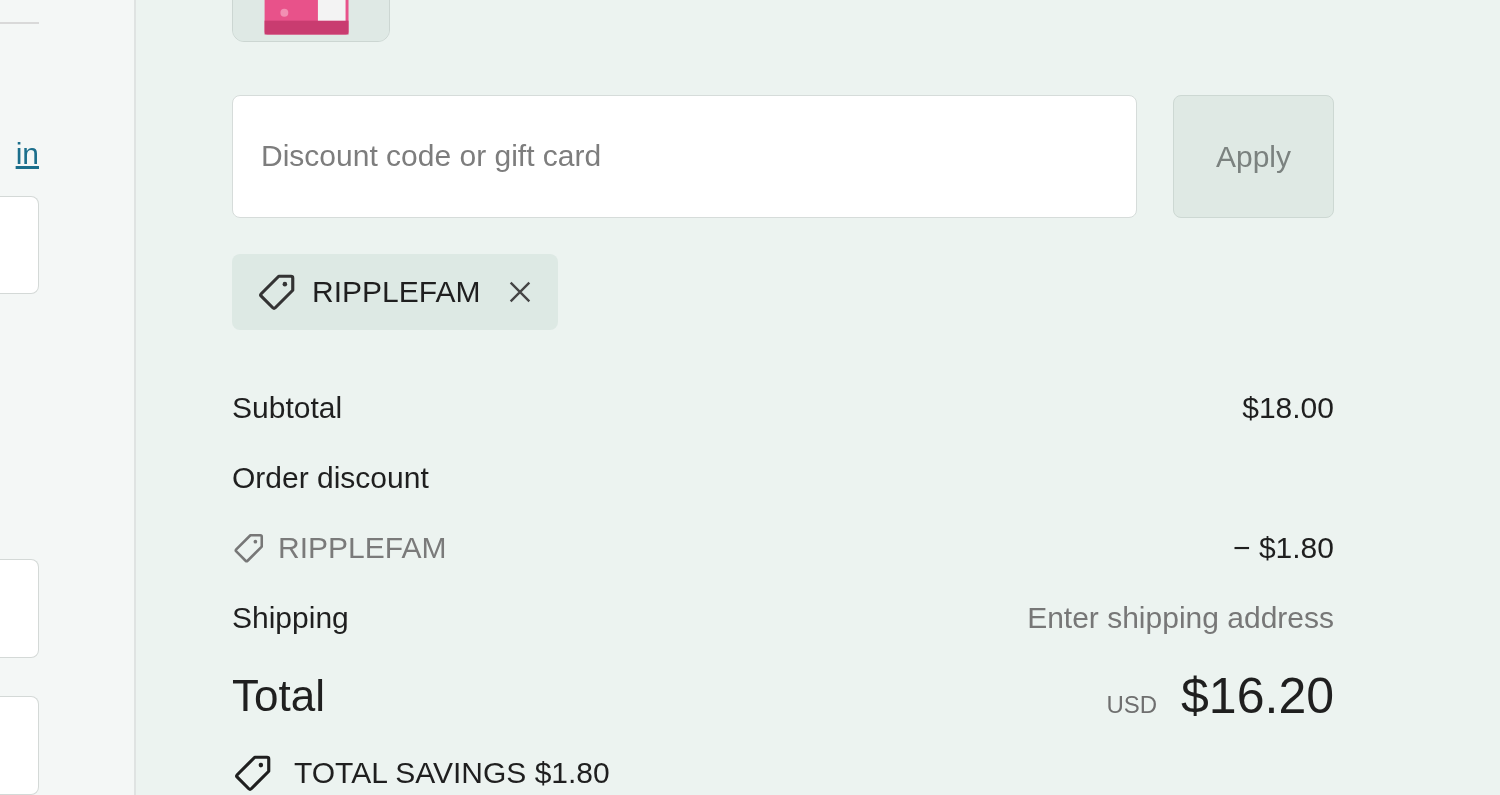 This screenshot has width=1500, height=795. What do you see at coordinates (330, 478) in the screenshot?
I see `summary-label: Order discount` at bounding box center [330, 478].